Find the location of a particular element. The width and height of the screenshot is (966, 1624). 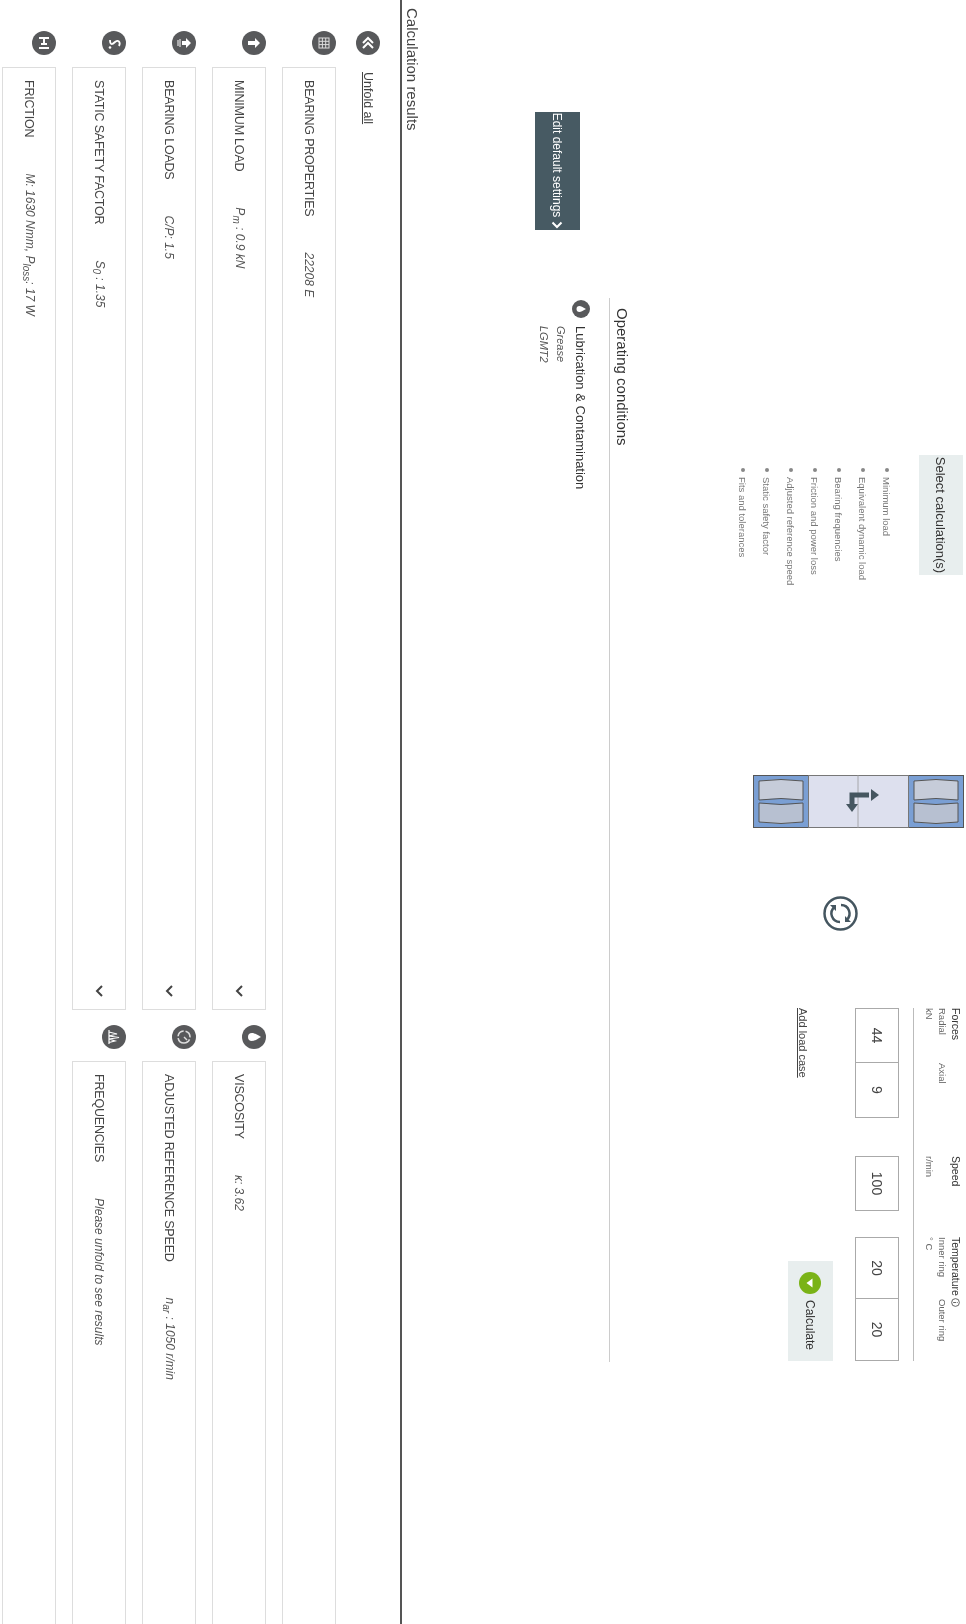

calculation-item: Friction and power loss is located at coordinates (815, 526).